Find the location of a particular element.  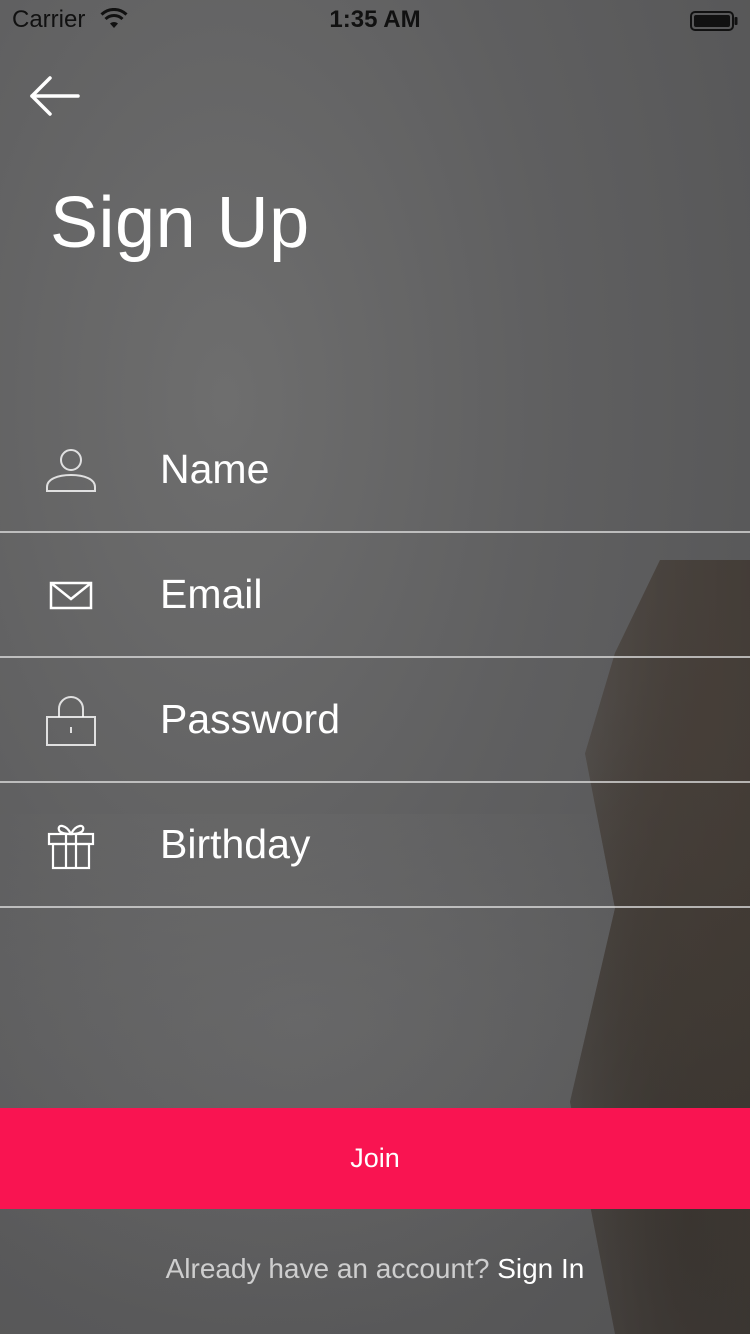

name-field-row is located at coordinates (375, 470).